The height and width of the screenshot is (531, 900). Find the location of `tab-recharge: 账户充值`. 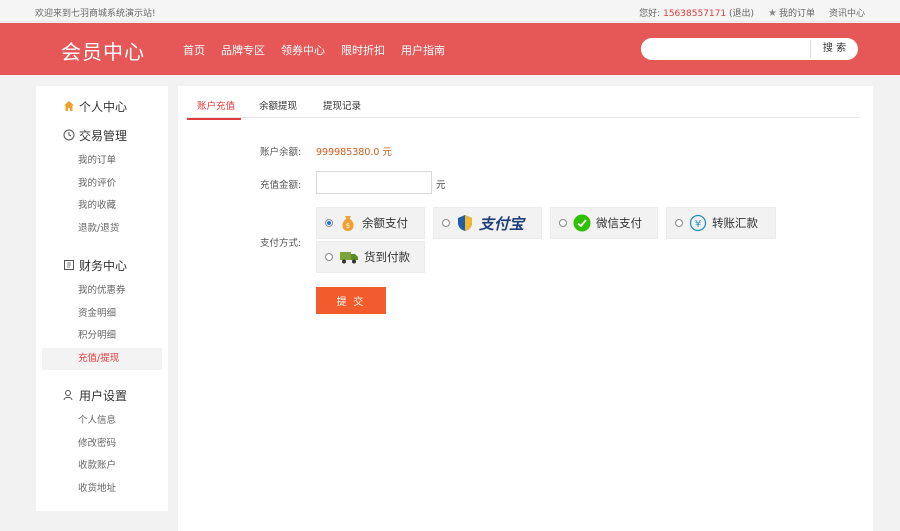

tab-recharge: 账户充值 is located at coordinates (214, 109).